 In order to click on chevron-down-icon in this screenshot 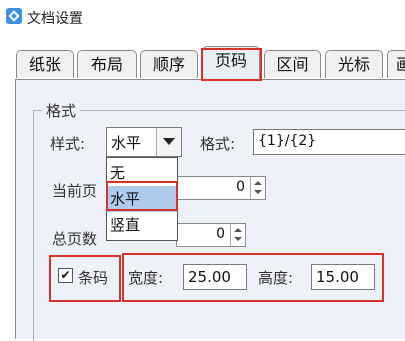, I will do `click(169, 141)`.